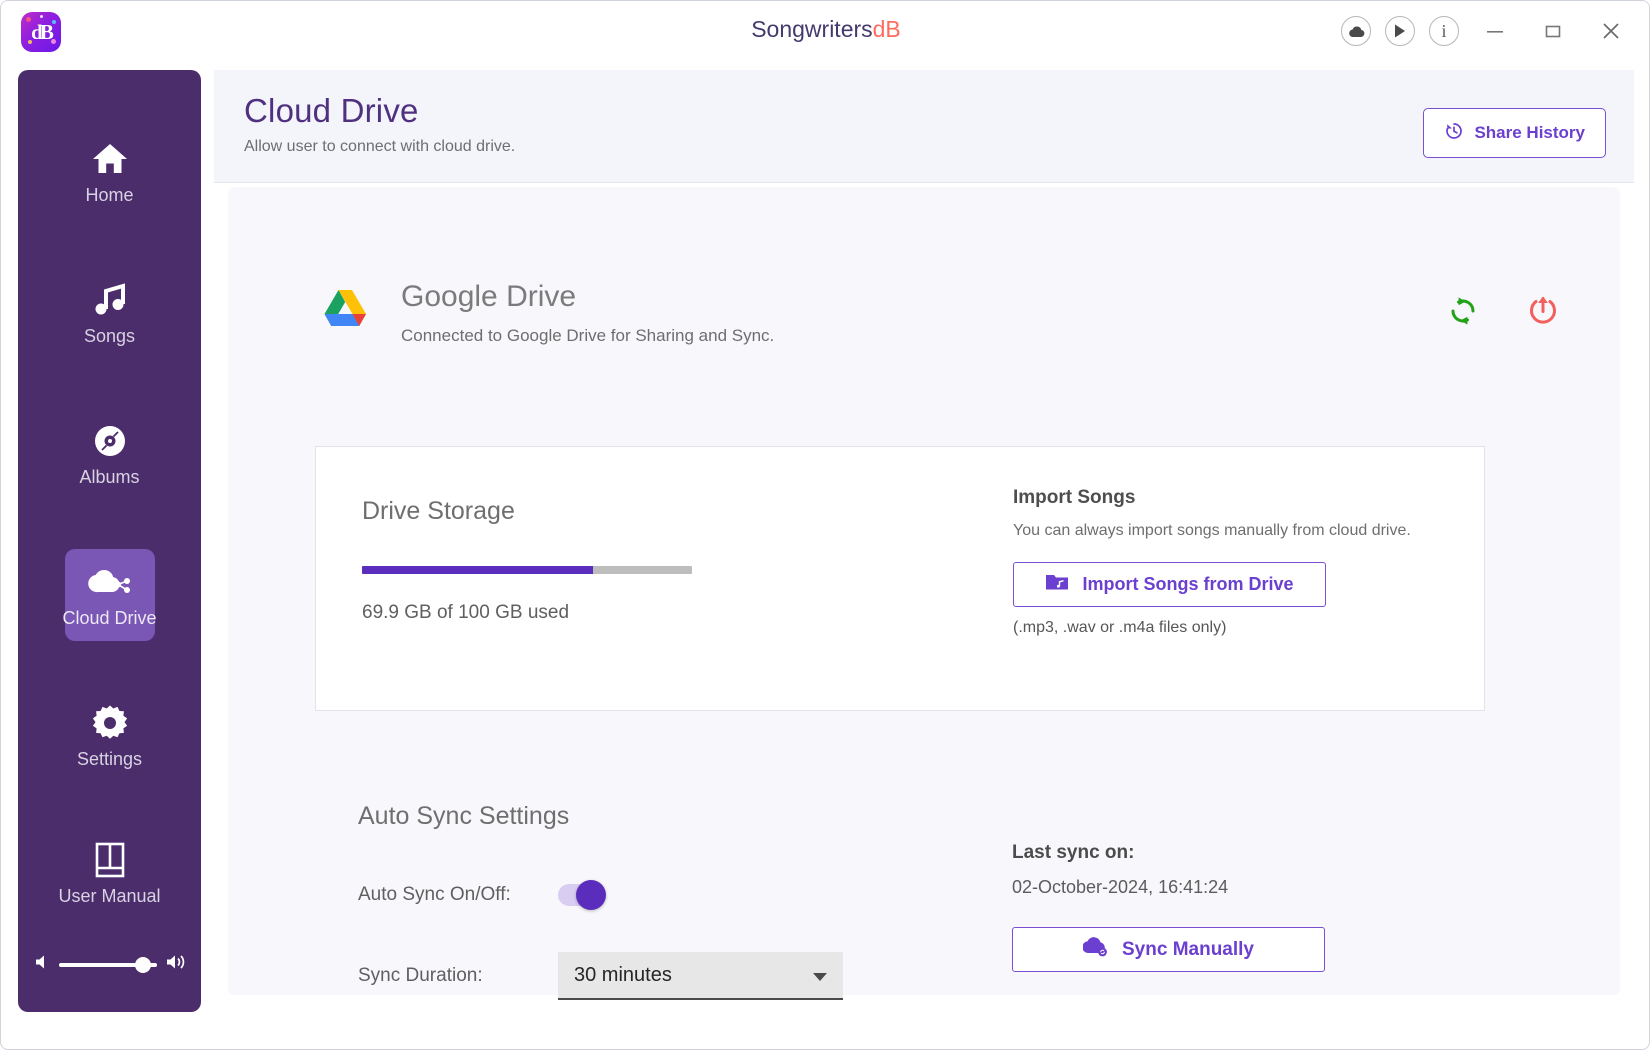 The height and width of the screenshot is (1050, 1650). I want to click on sync-manually-button: Sync Manually, so click(1168, 949).